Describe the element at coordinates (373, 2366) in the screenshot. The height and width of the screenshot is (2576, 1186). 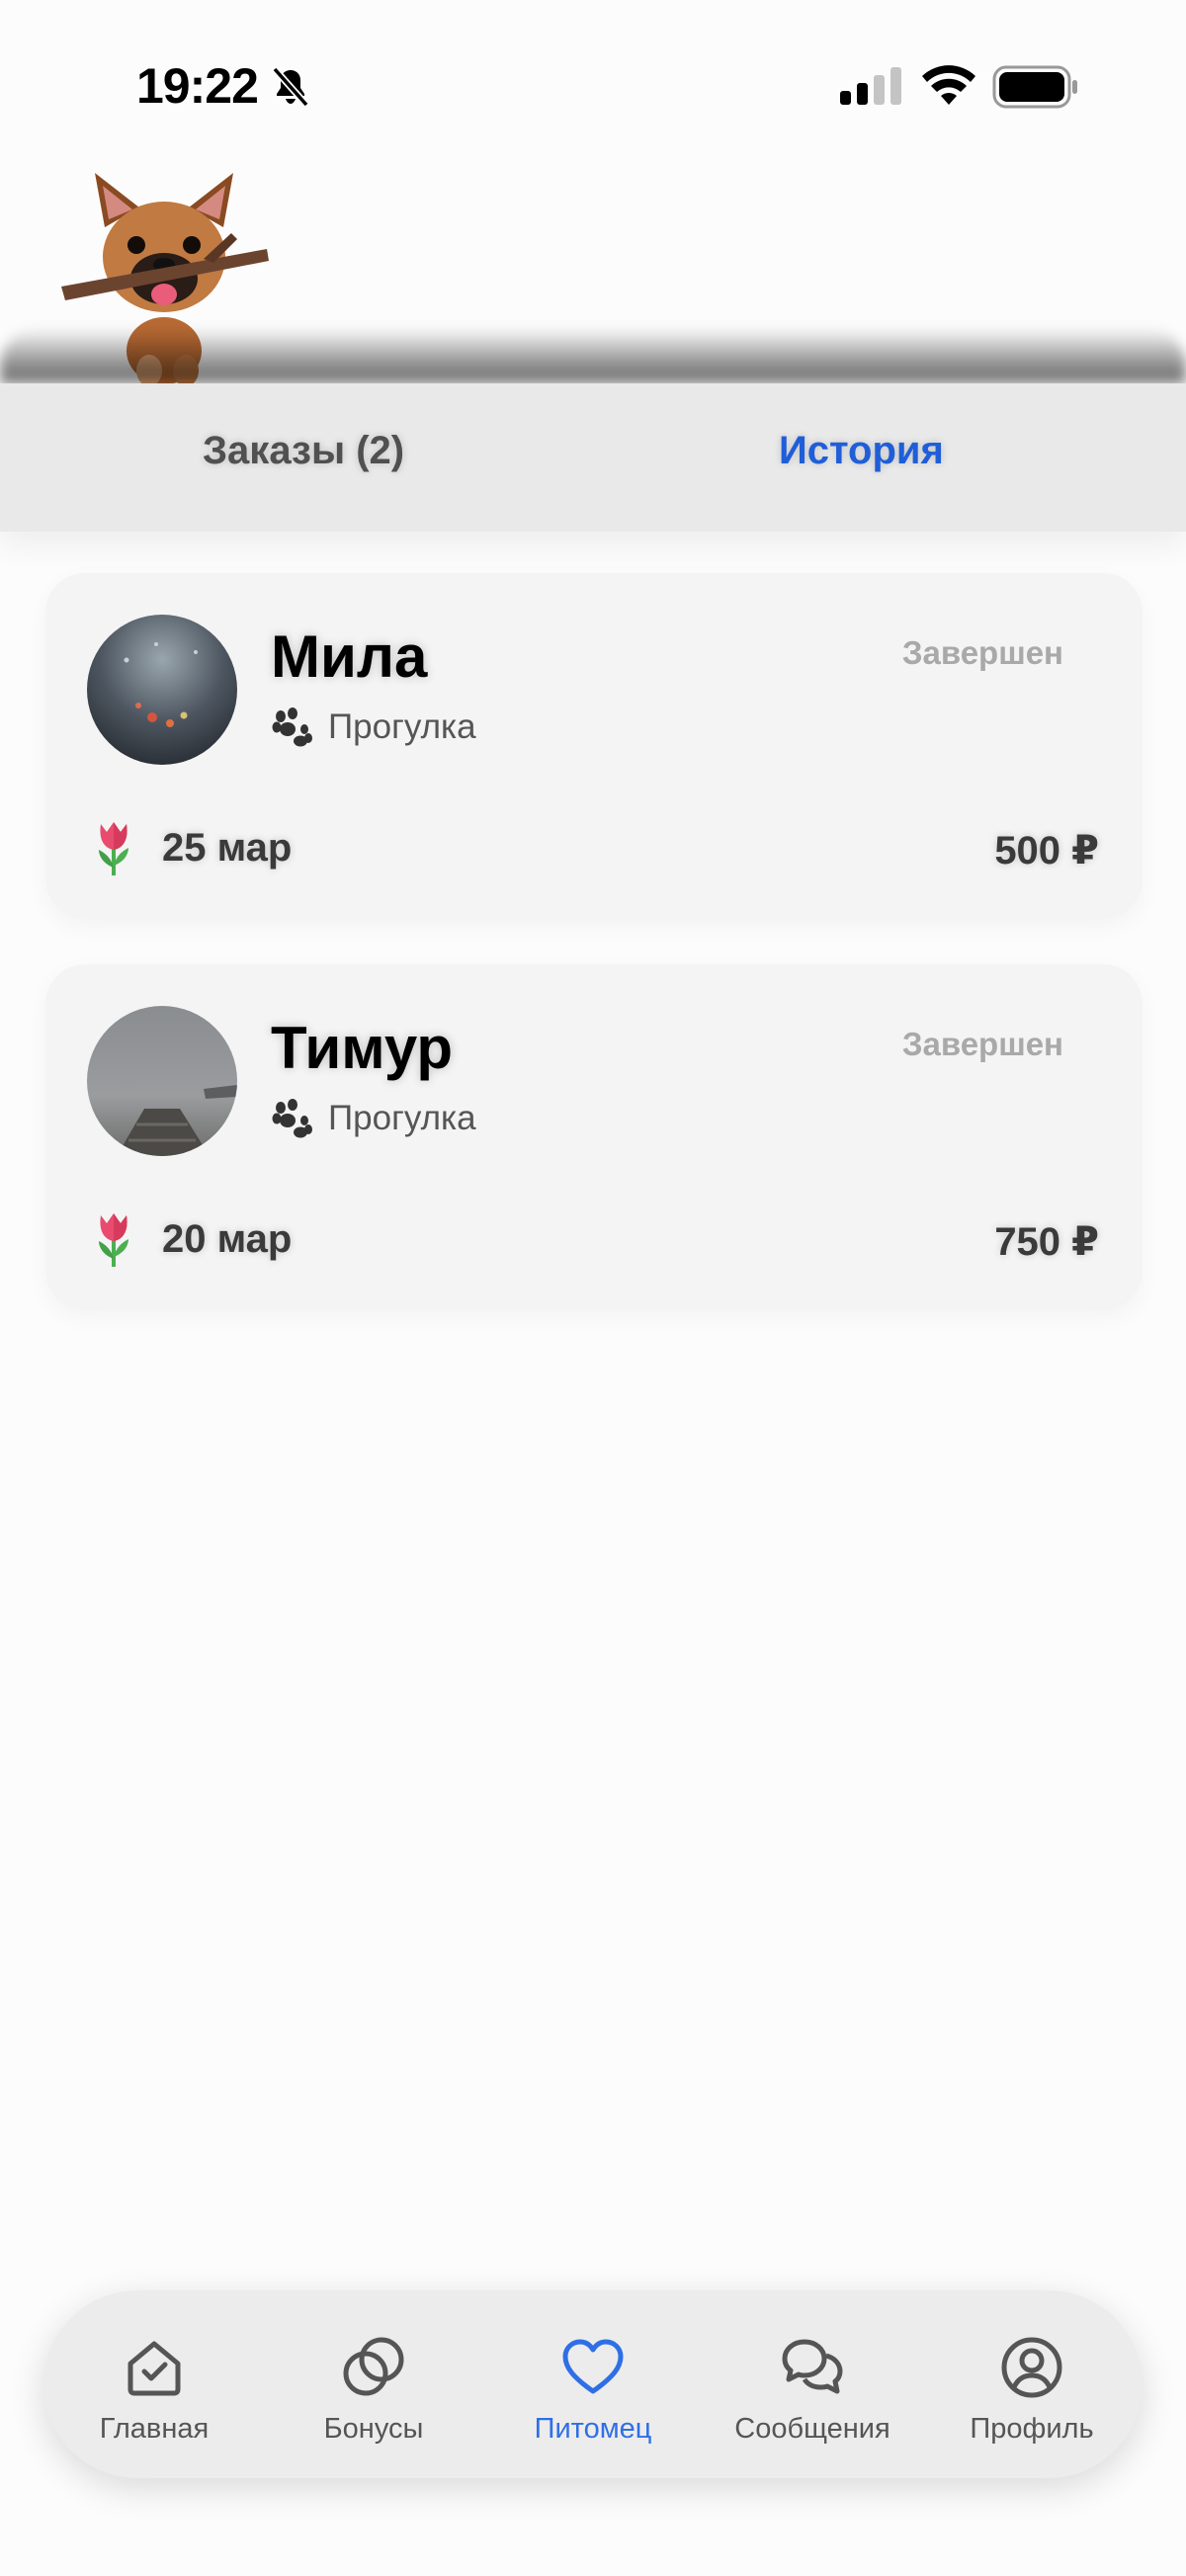
I see `coins-icon` at that location.